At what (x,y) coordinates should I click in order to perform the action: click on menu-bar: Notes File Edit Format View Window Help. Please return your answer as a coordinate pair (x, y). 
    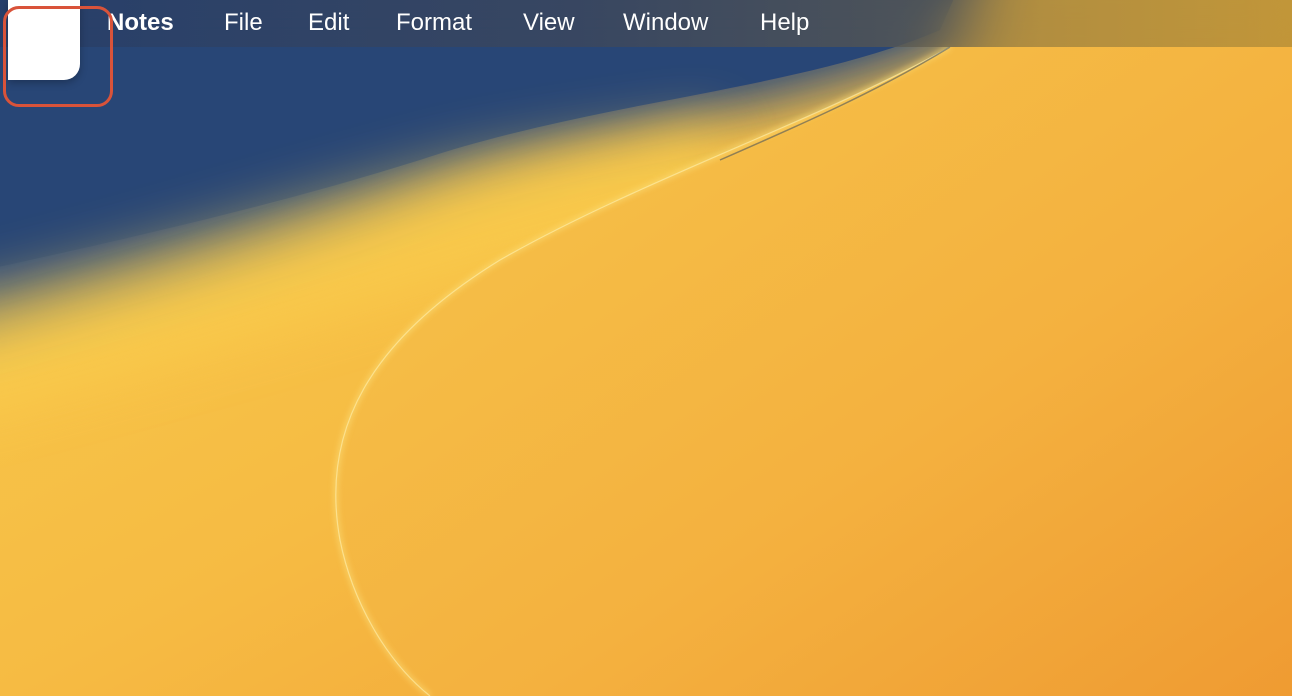
    Looking at the image, I should click on (646, 23).